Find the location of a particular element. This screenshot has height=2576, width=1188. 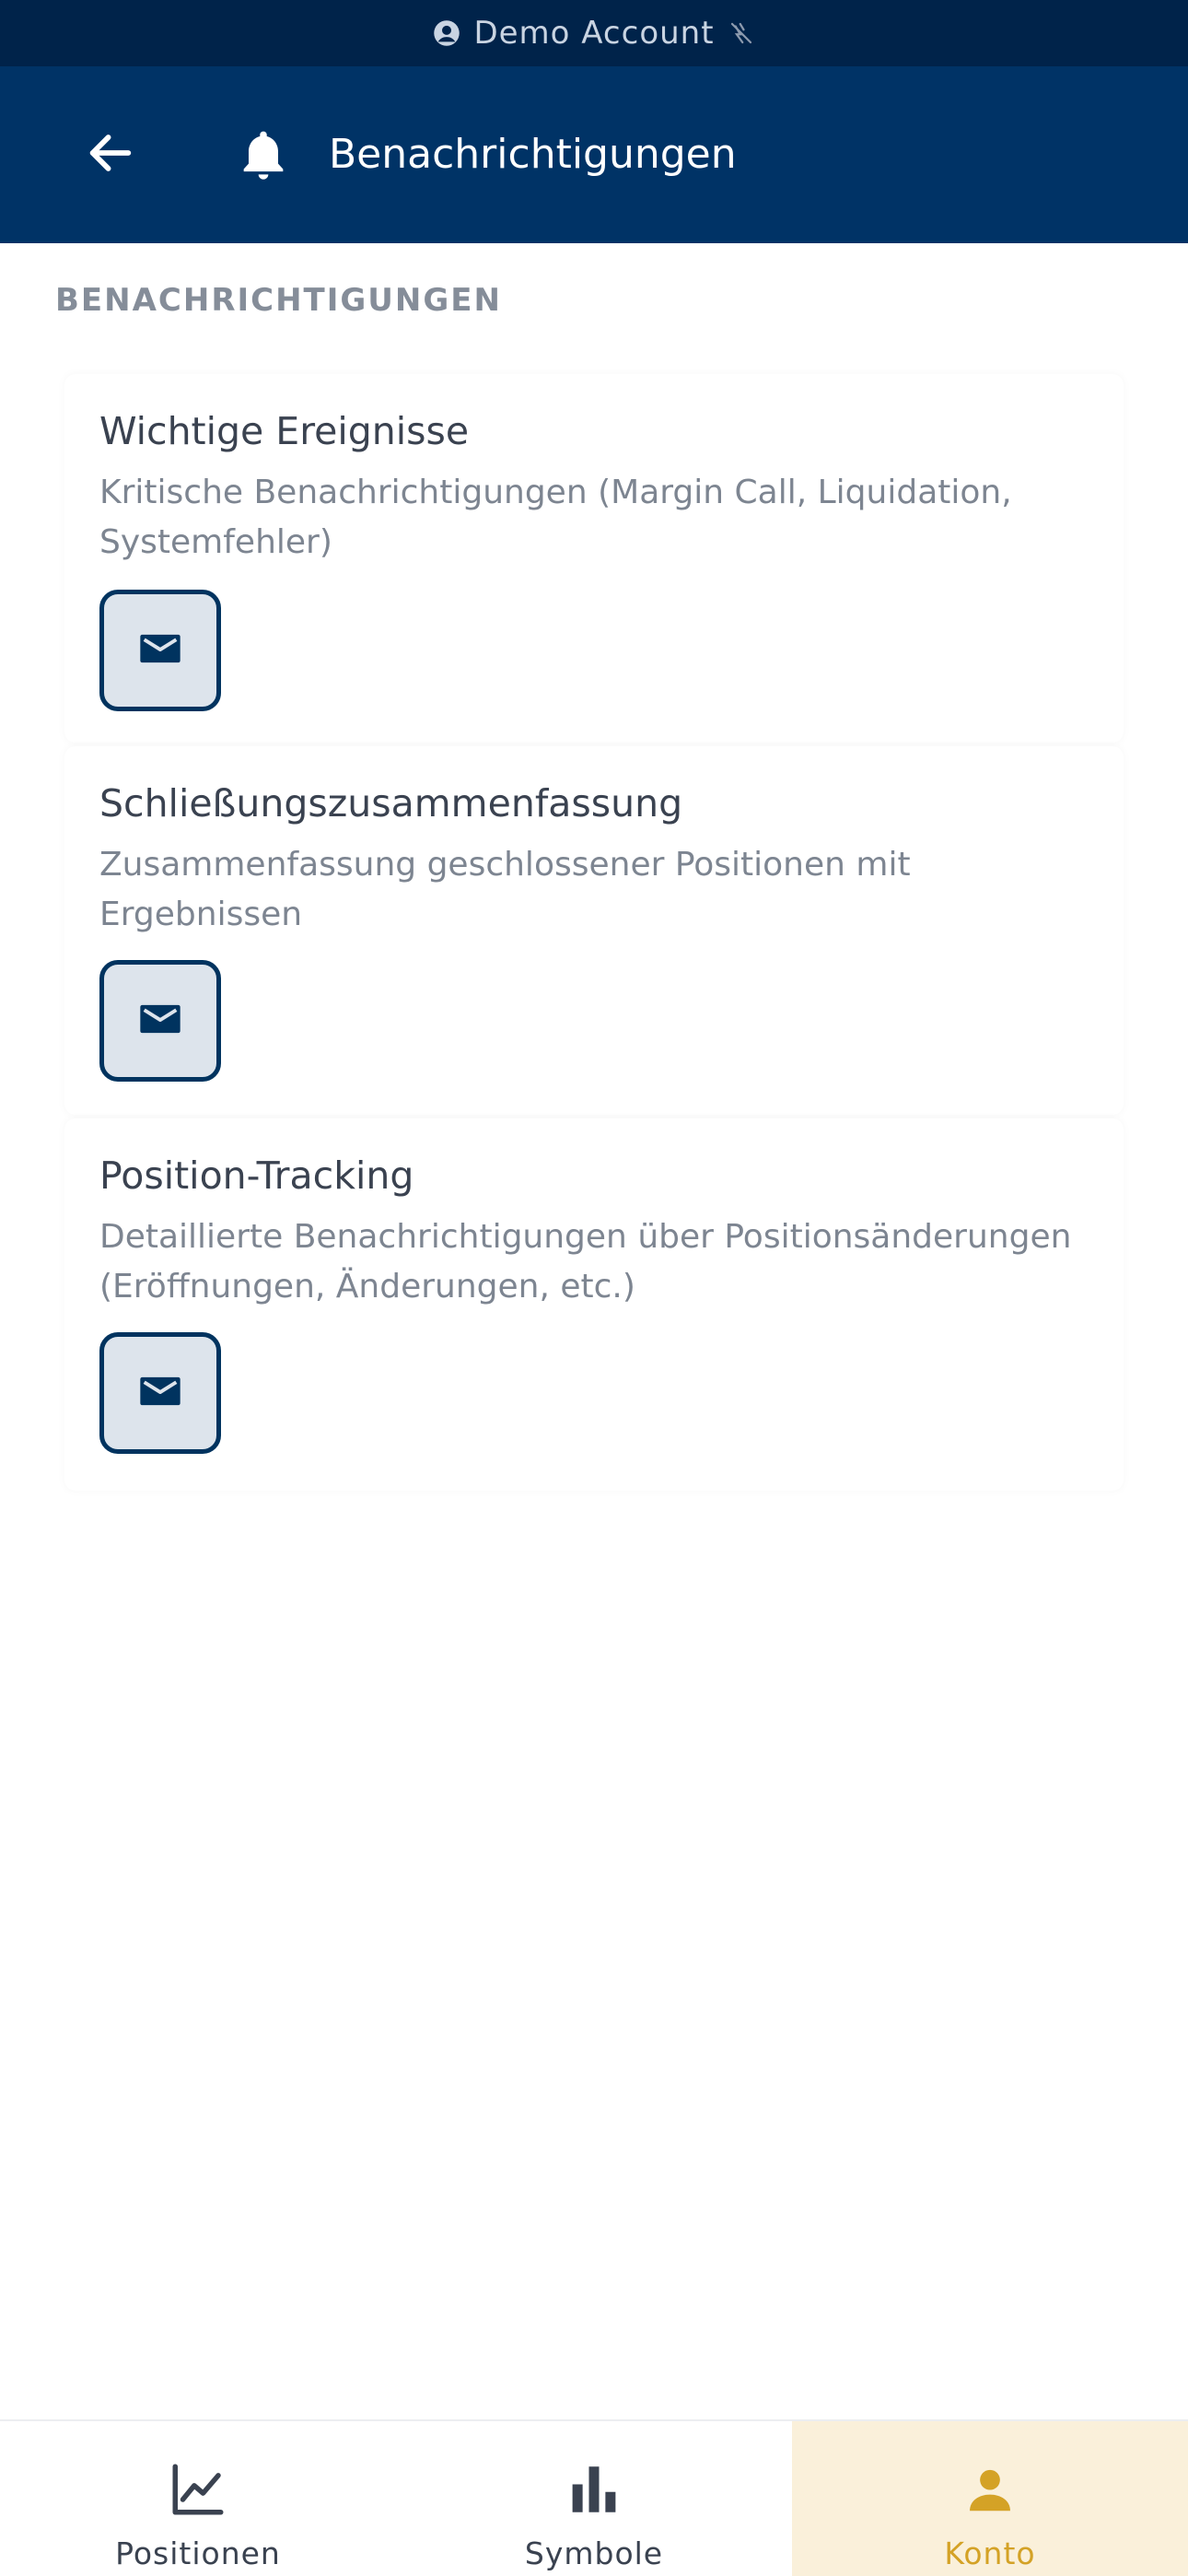

notification-title: Wichtige Ereignisse is located at coordinates (284, 431).